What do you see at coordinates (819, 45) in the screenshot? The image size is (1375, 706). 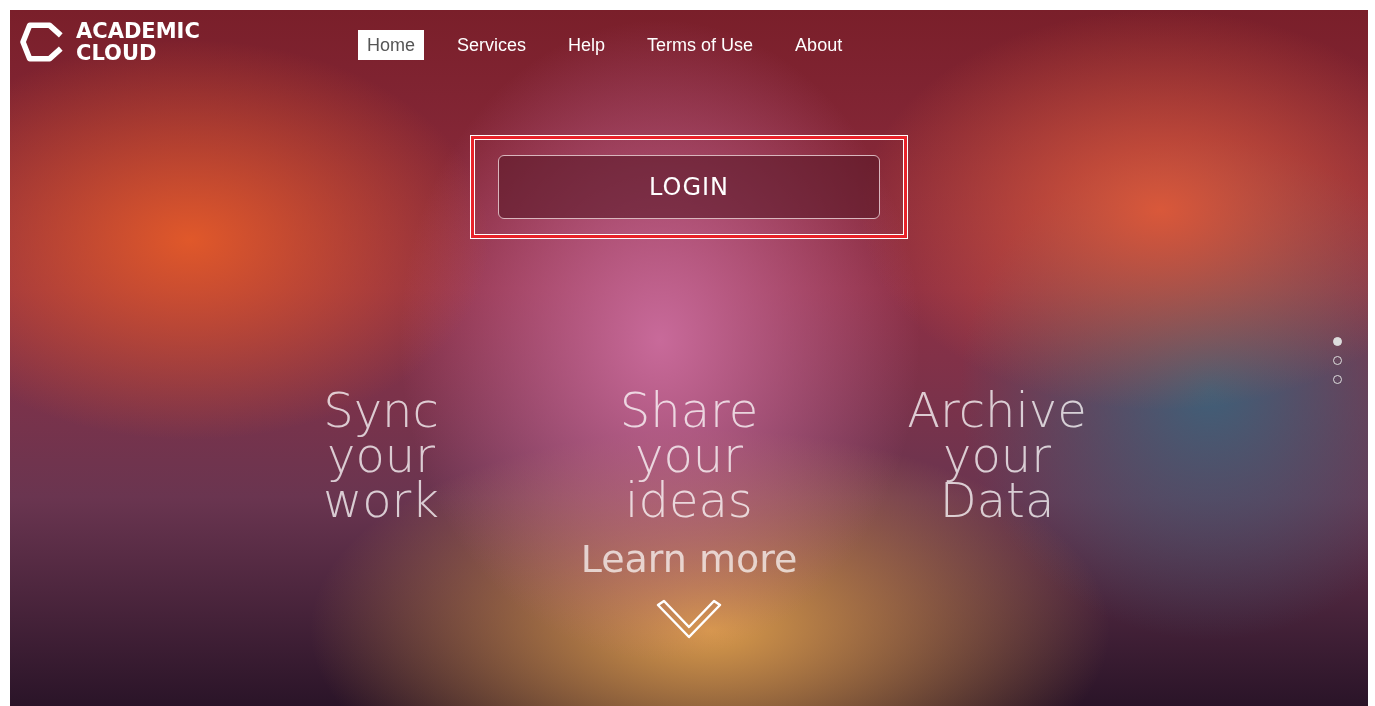 I see `nav-link: About` at bounding box center [819, 45].